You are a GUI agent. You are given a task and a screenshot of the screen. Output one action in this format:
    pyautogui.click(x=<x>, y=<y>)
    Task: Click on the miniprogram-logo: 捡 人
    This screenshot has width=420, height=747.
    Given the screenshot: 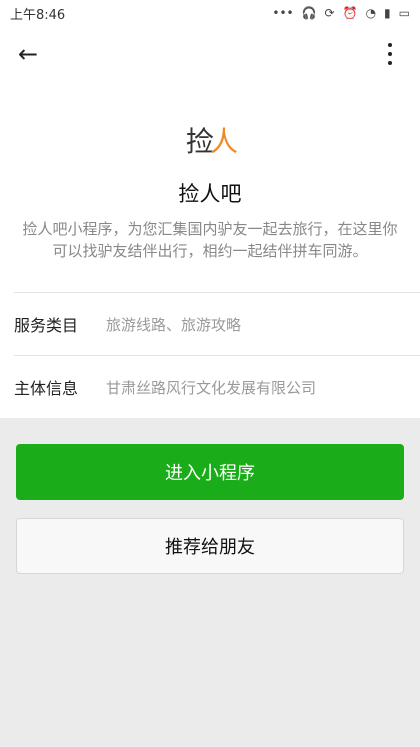 What is the action you would take?
    pyautogui.click(x=210, y=140)
    